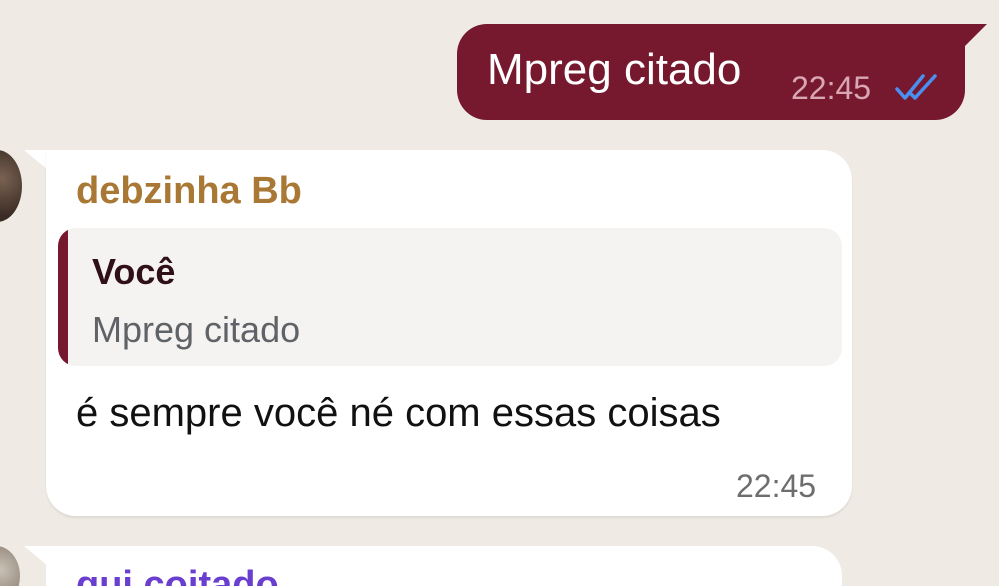  Describe the element at coordinates (831, 88) in the screenshot. I see `outgoing-message-time: 22:45` at that location.